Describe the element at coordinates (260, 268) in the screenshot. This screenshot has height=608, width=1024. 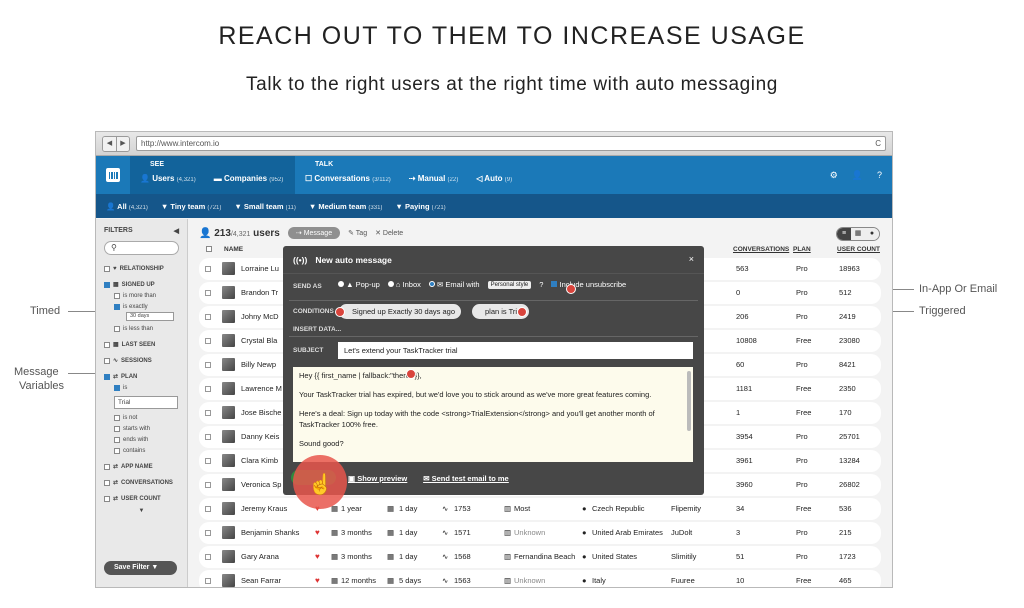
I see `user-name: Lorraine Lu` at that location.